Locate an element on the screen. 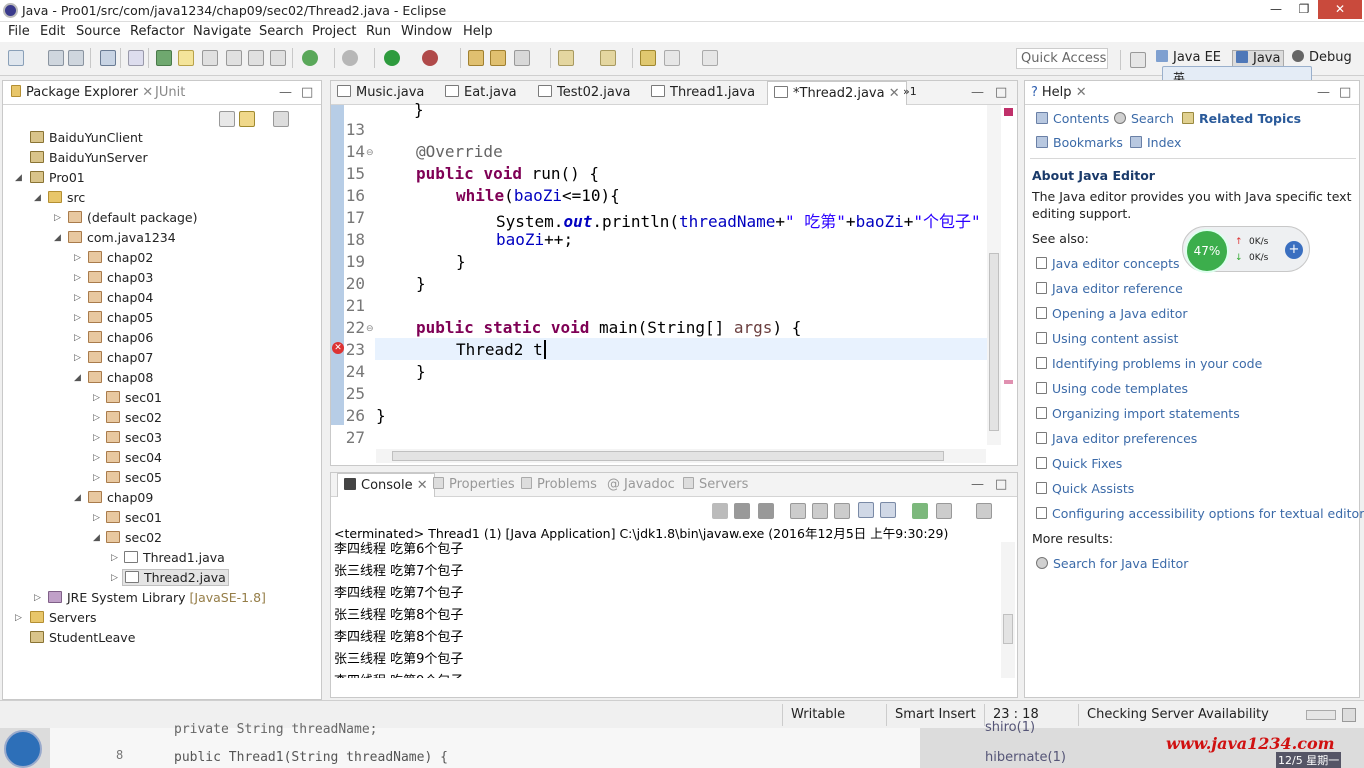 The image size is (1364, 768). open-perspective-icon is located at coordinates (1138, 60).